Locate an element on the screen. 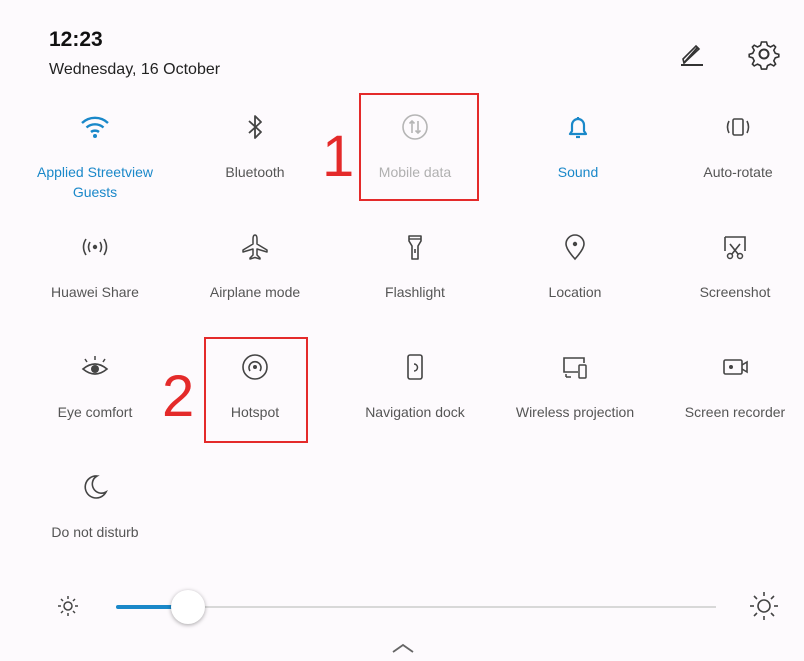 The height and width of the screenshot is (661, 804). tile-location: Location is located at coordinates (575, 275).